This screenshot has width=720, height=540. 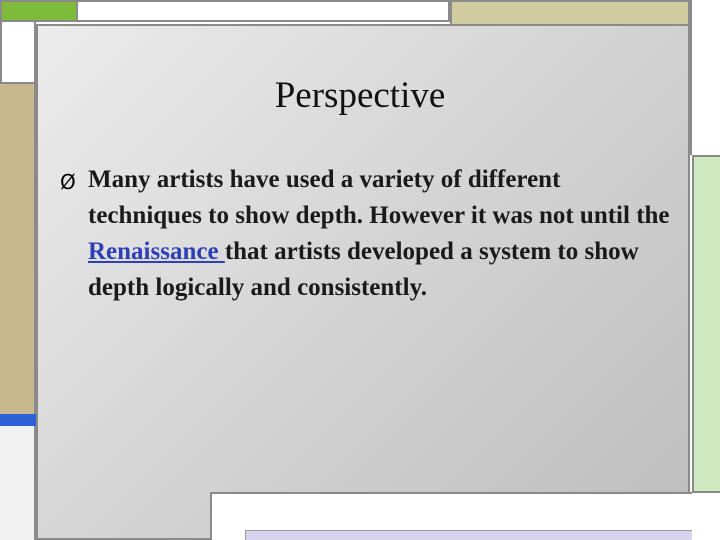 I want to click on renaissance-link: Renaissance, so click(x=156, y=251).